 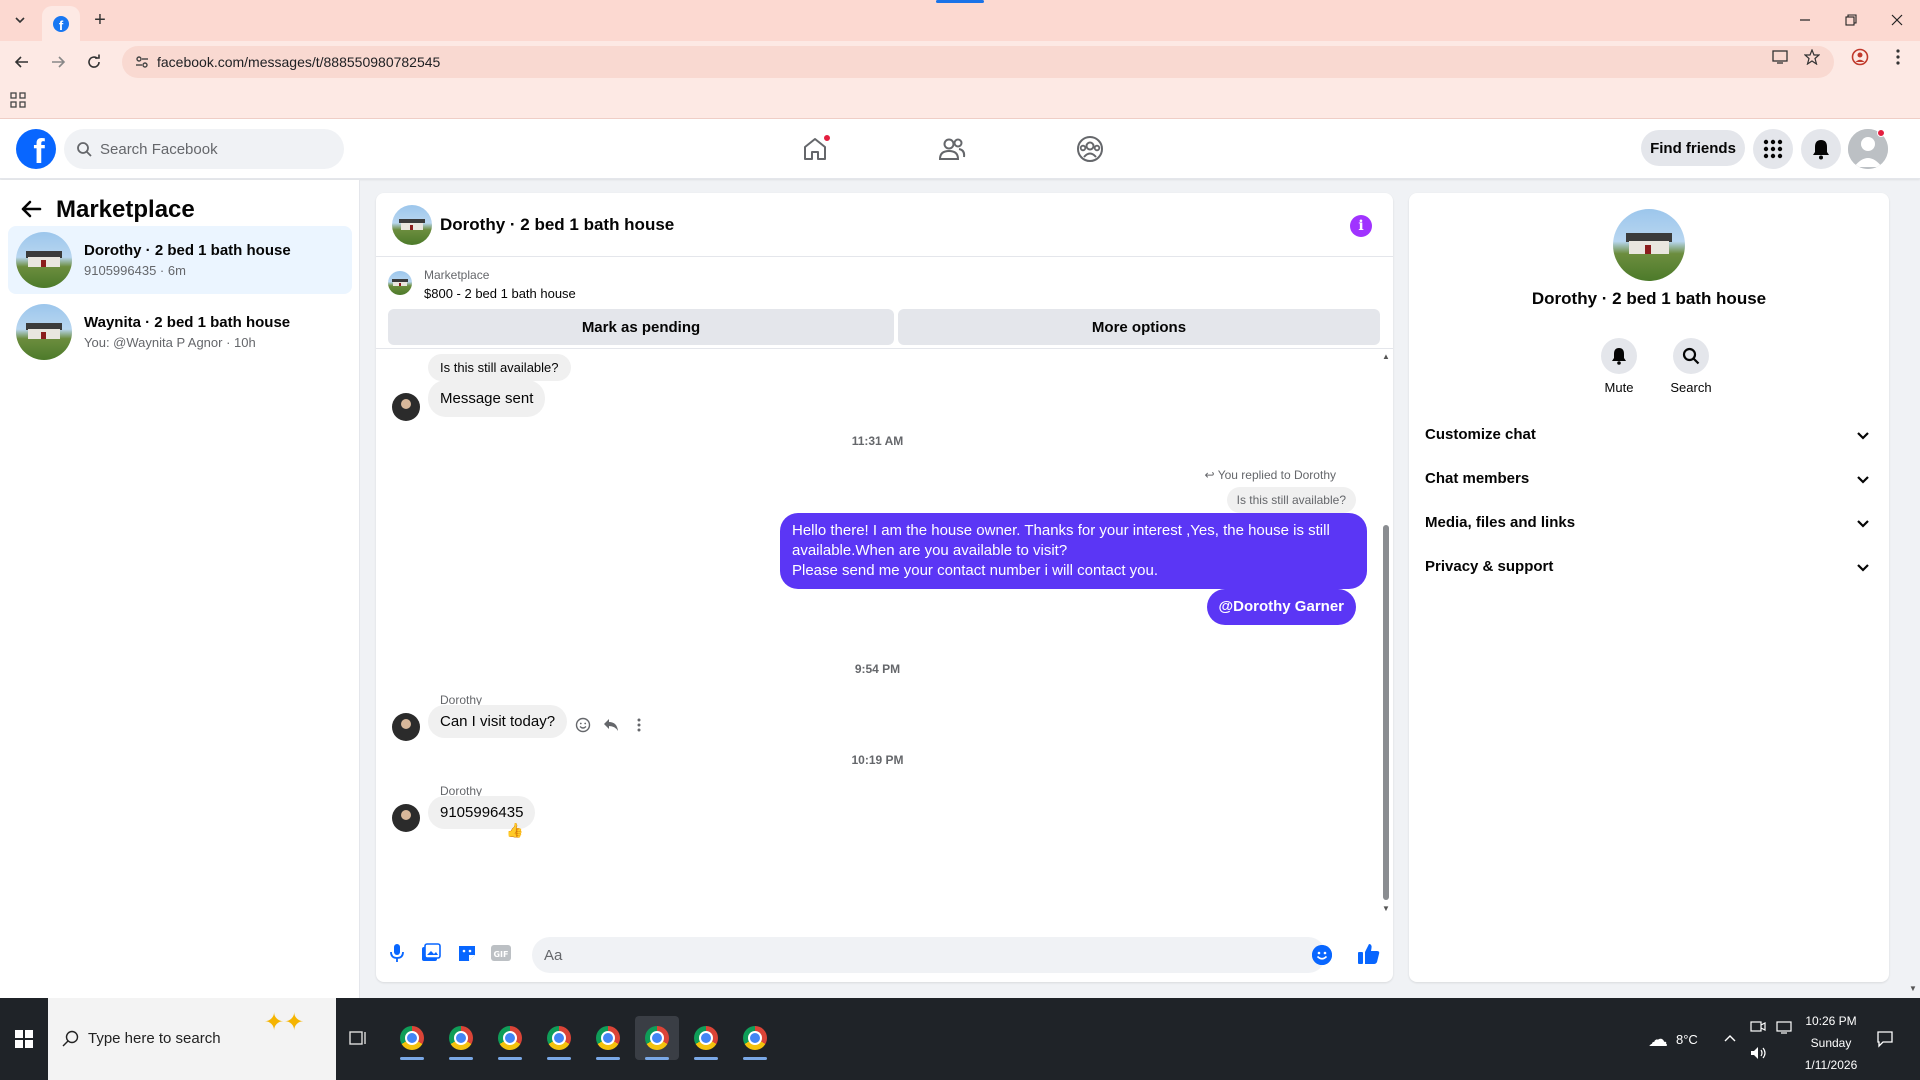 What do you see at coordinates (914, 955) in the screenshot?
I see `message-input` at bounding box center [914, 955].